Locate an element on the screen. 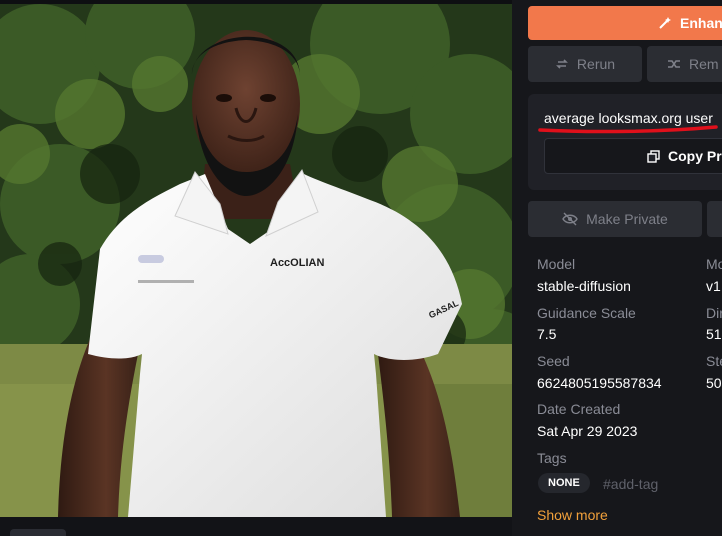 The height and width of the screenshot is (536, 722). prompt-box: average looksmax.org user Copy Pr is located at coordinates (625, 142).